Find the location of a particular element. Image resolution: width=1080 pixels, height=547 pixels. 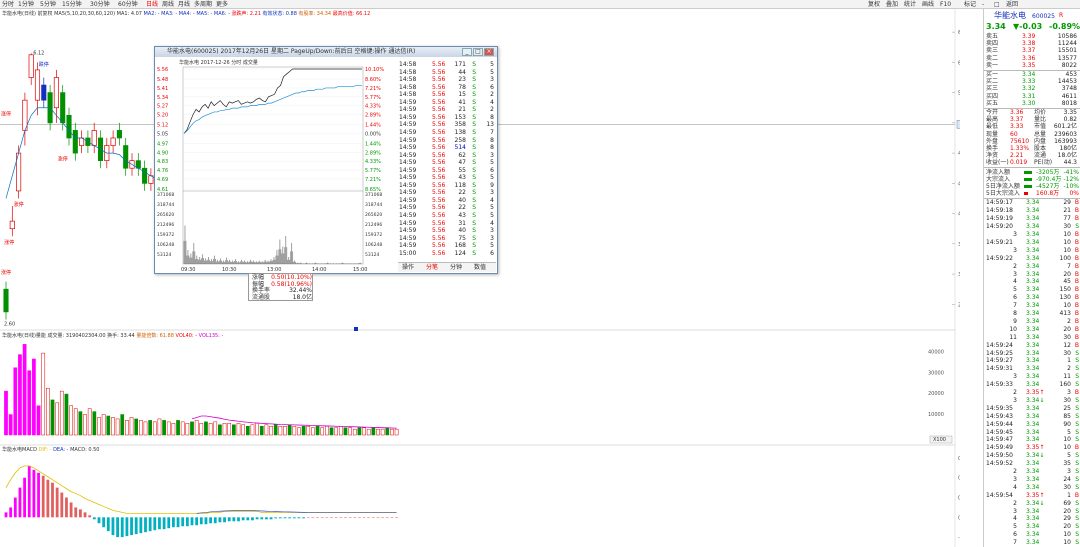

tick-row: 14:59:49 3.35↑ 10 B is located at coordinates (1032, 448).